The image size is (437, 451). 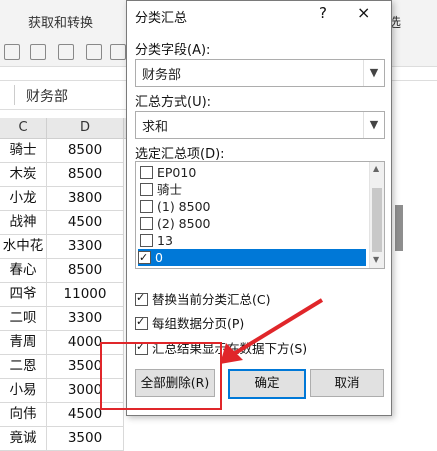 What do you see at coordinates (231, 353) in the screenshot?
I see `arrow-head` at bounding box center [231, 353].